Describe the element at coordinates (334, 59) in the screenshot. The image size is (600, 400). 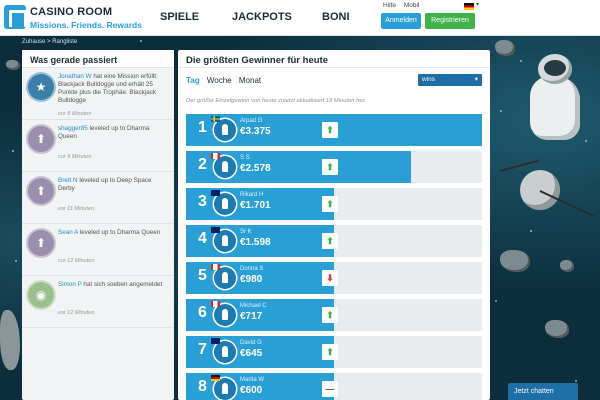
I see `leaderboard-title: Die größten Gewinner für heute` at that location.